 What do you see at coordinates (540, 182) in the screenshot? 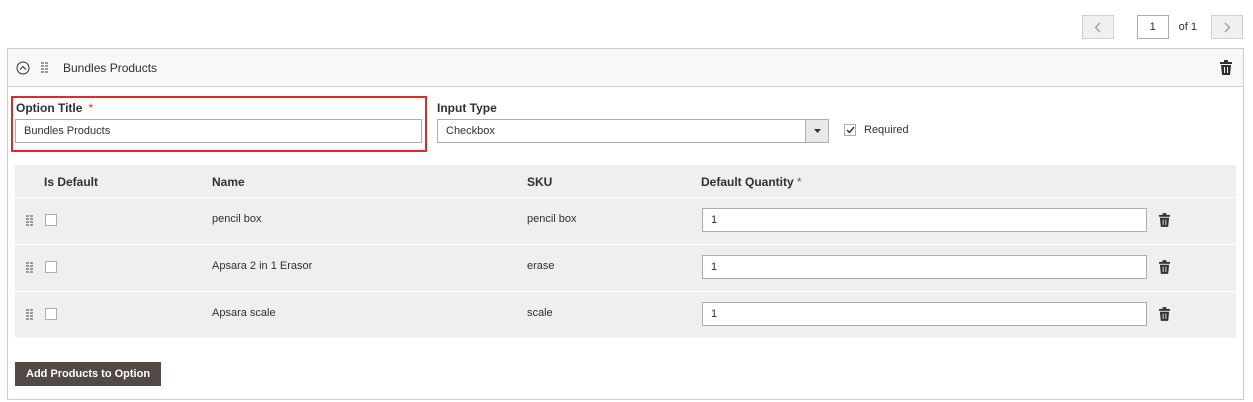
I see `header-sku: SKU` at bounding box center [540, 182].